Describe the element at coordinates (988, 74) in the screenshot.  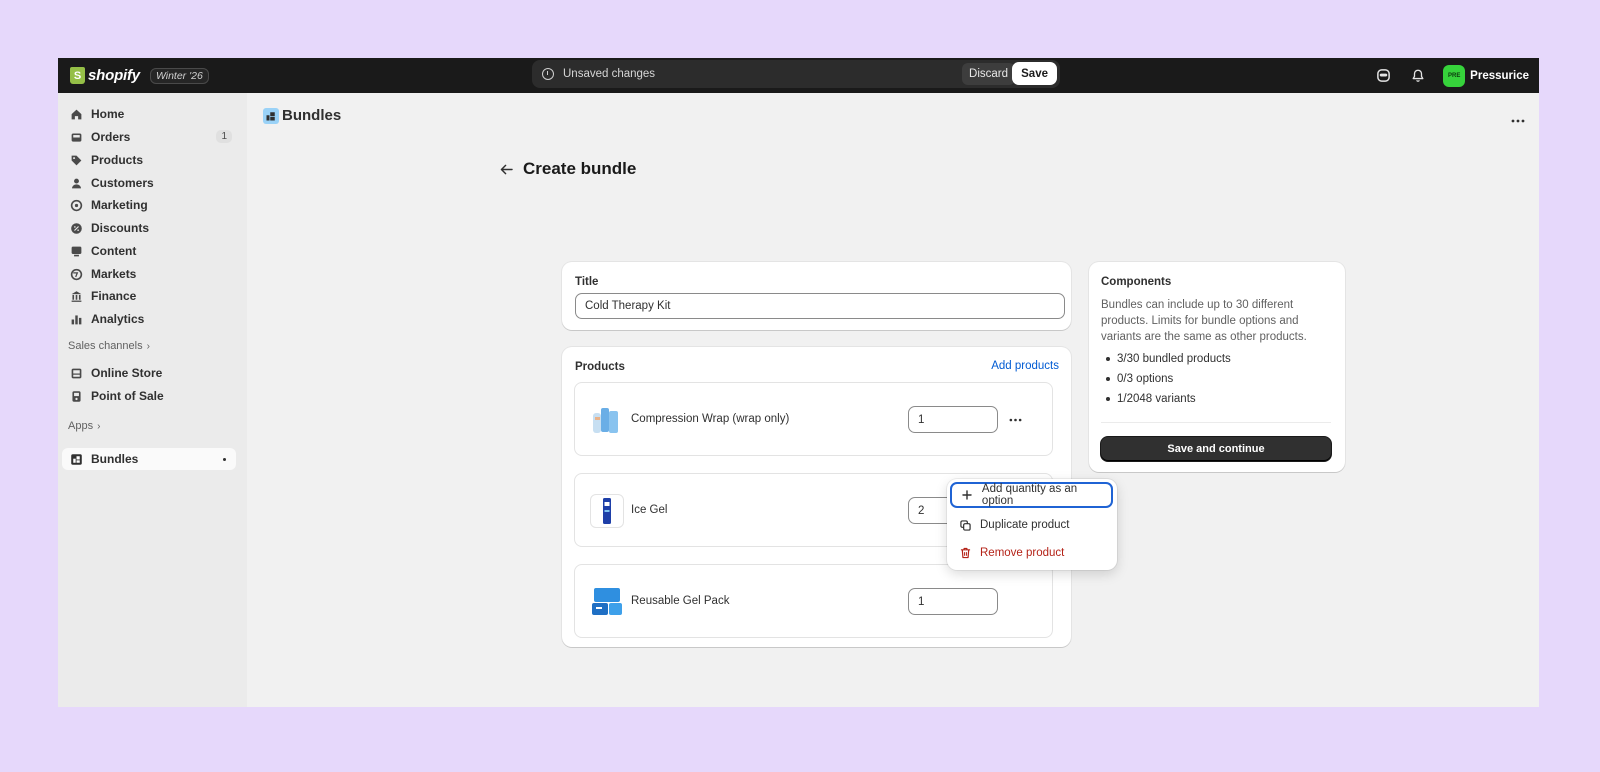
I see `discard-button: Discard` at that location.